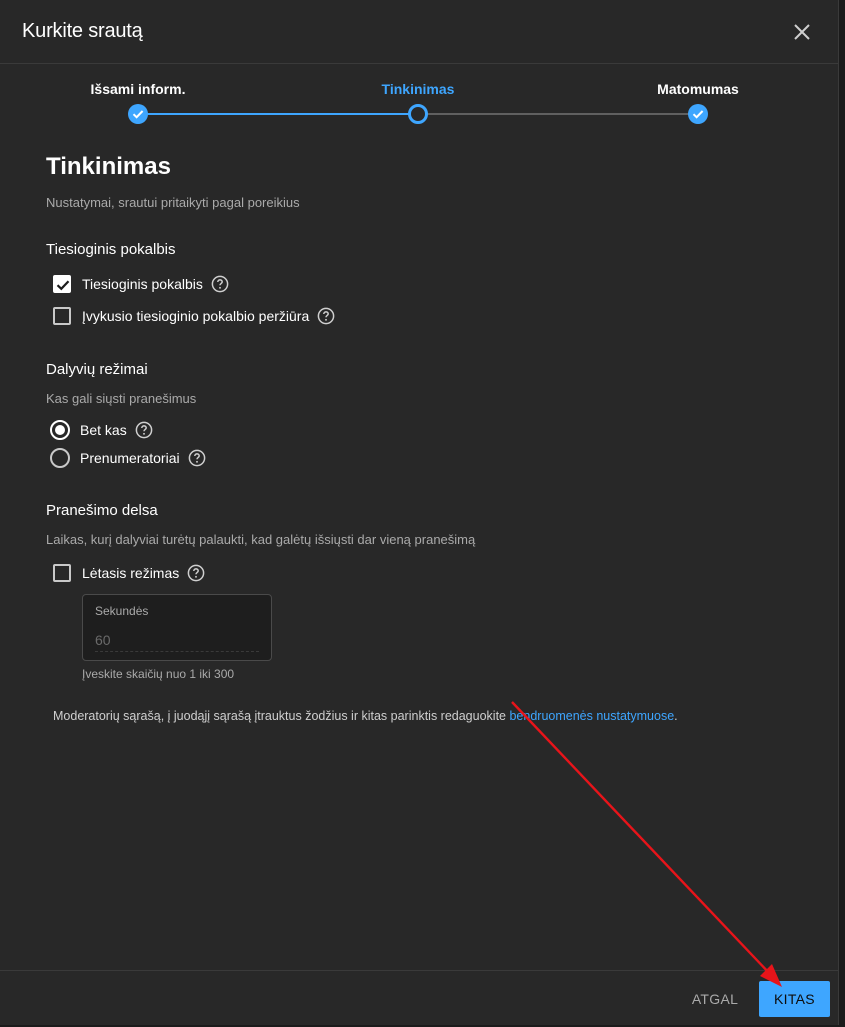 The width and height of the screenshot is (845, 1027). Describe the element at coordinates (62, 573) in the screenshot. I see `slow-mode-checkbox` at that location.